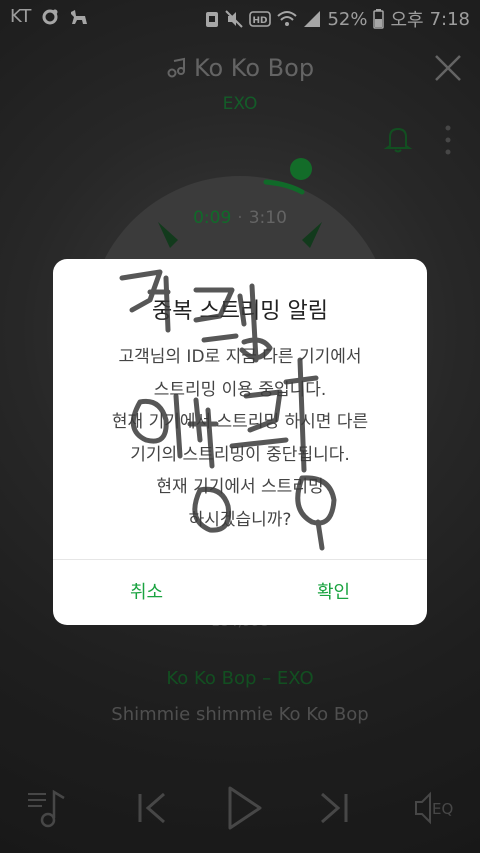 The image size is (480, 853). Describe the element at coordinates (146, 592) in the screenshot. I see `cancel-button: 취소` at that location.